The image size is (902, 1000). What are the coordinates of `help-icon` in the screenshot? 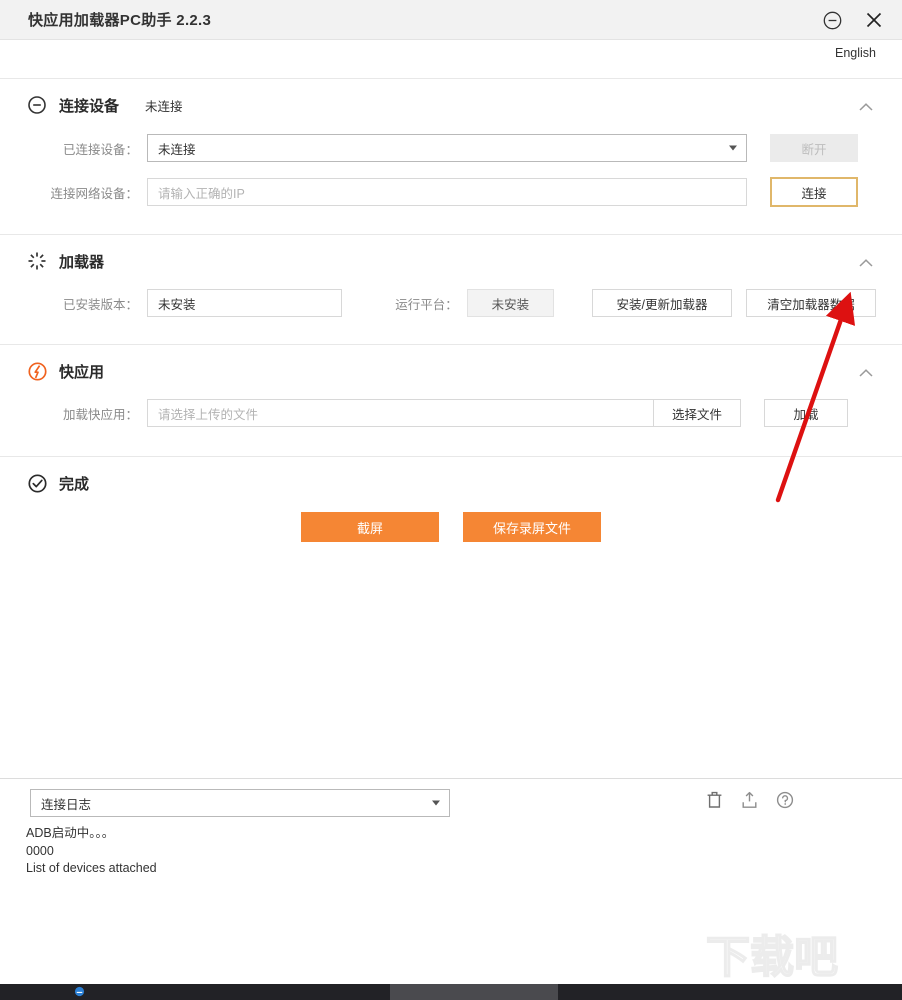 It's located at (785, 800).